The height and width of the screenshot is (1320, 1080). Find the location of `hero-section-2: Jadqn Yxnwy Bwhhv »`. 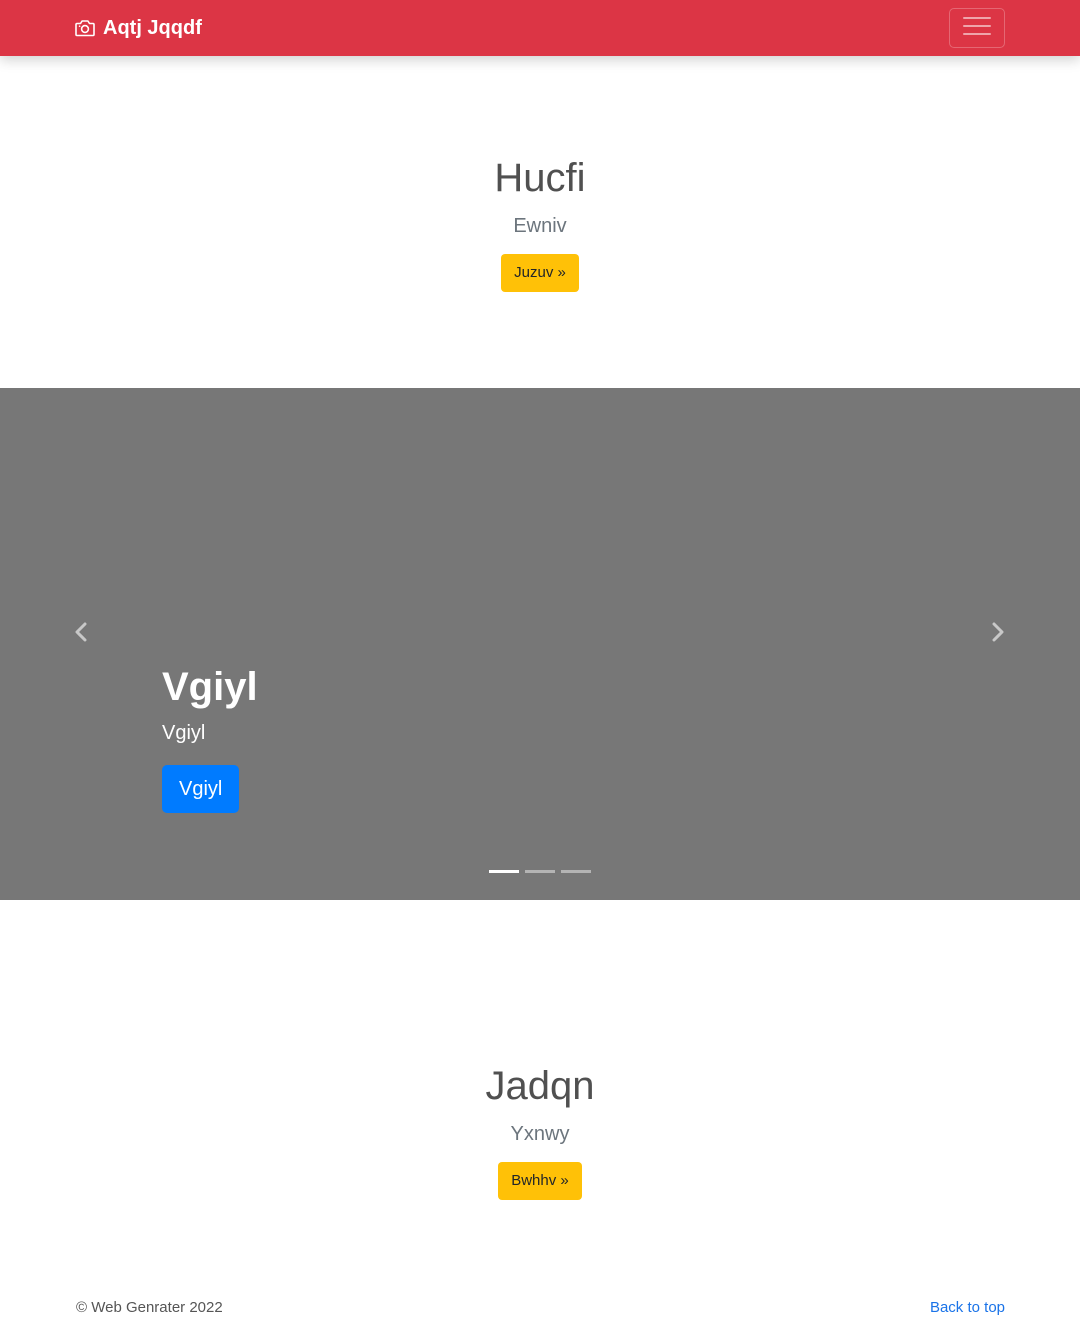

hero-section-2: Jadqn Yxnwy Bwhhv » is located at coordinates (540, 1131).